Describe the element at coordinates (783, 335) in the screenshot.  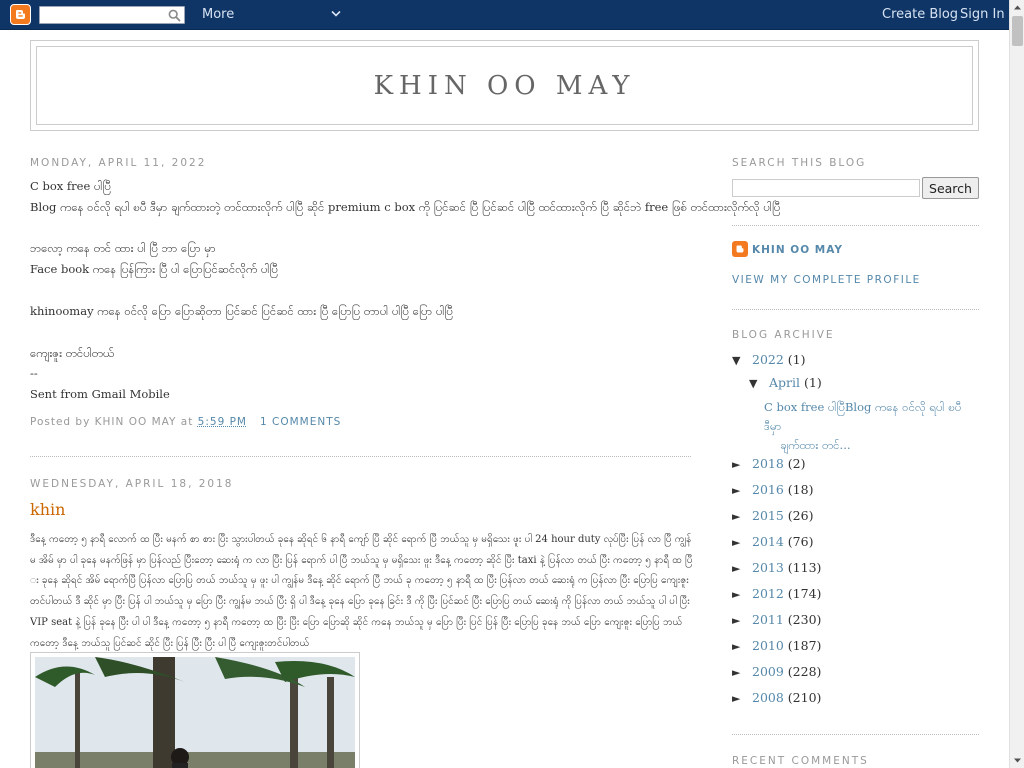
I see `blog-archive-heading: Blog Archive` at that location.